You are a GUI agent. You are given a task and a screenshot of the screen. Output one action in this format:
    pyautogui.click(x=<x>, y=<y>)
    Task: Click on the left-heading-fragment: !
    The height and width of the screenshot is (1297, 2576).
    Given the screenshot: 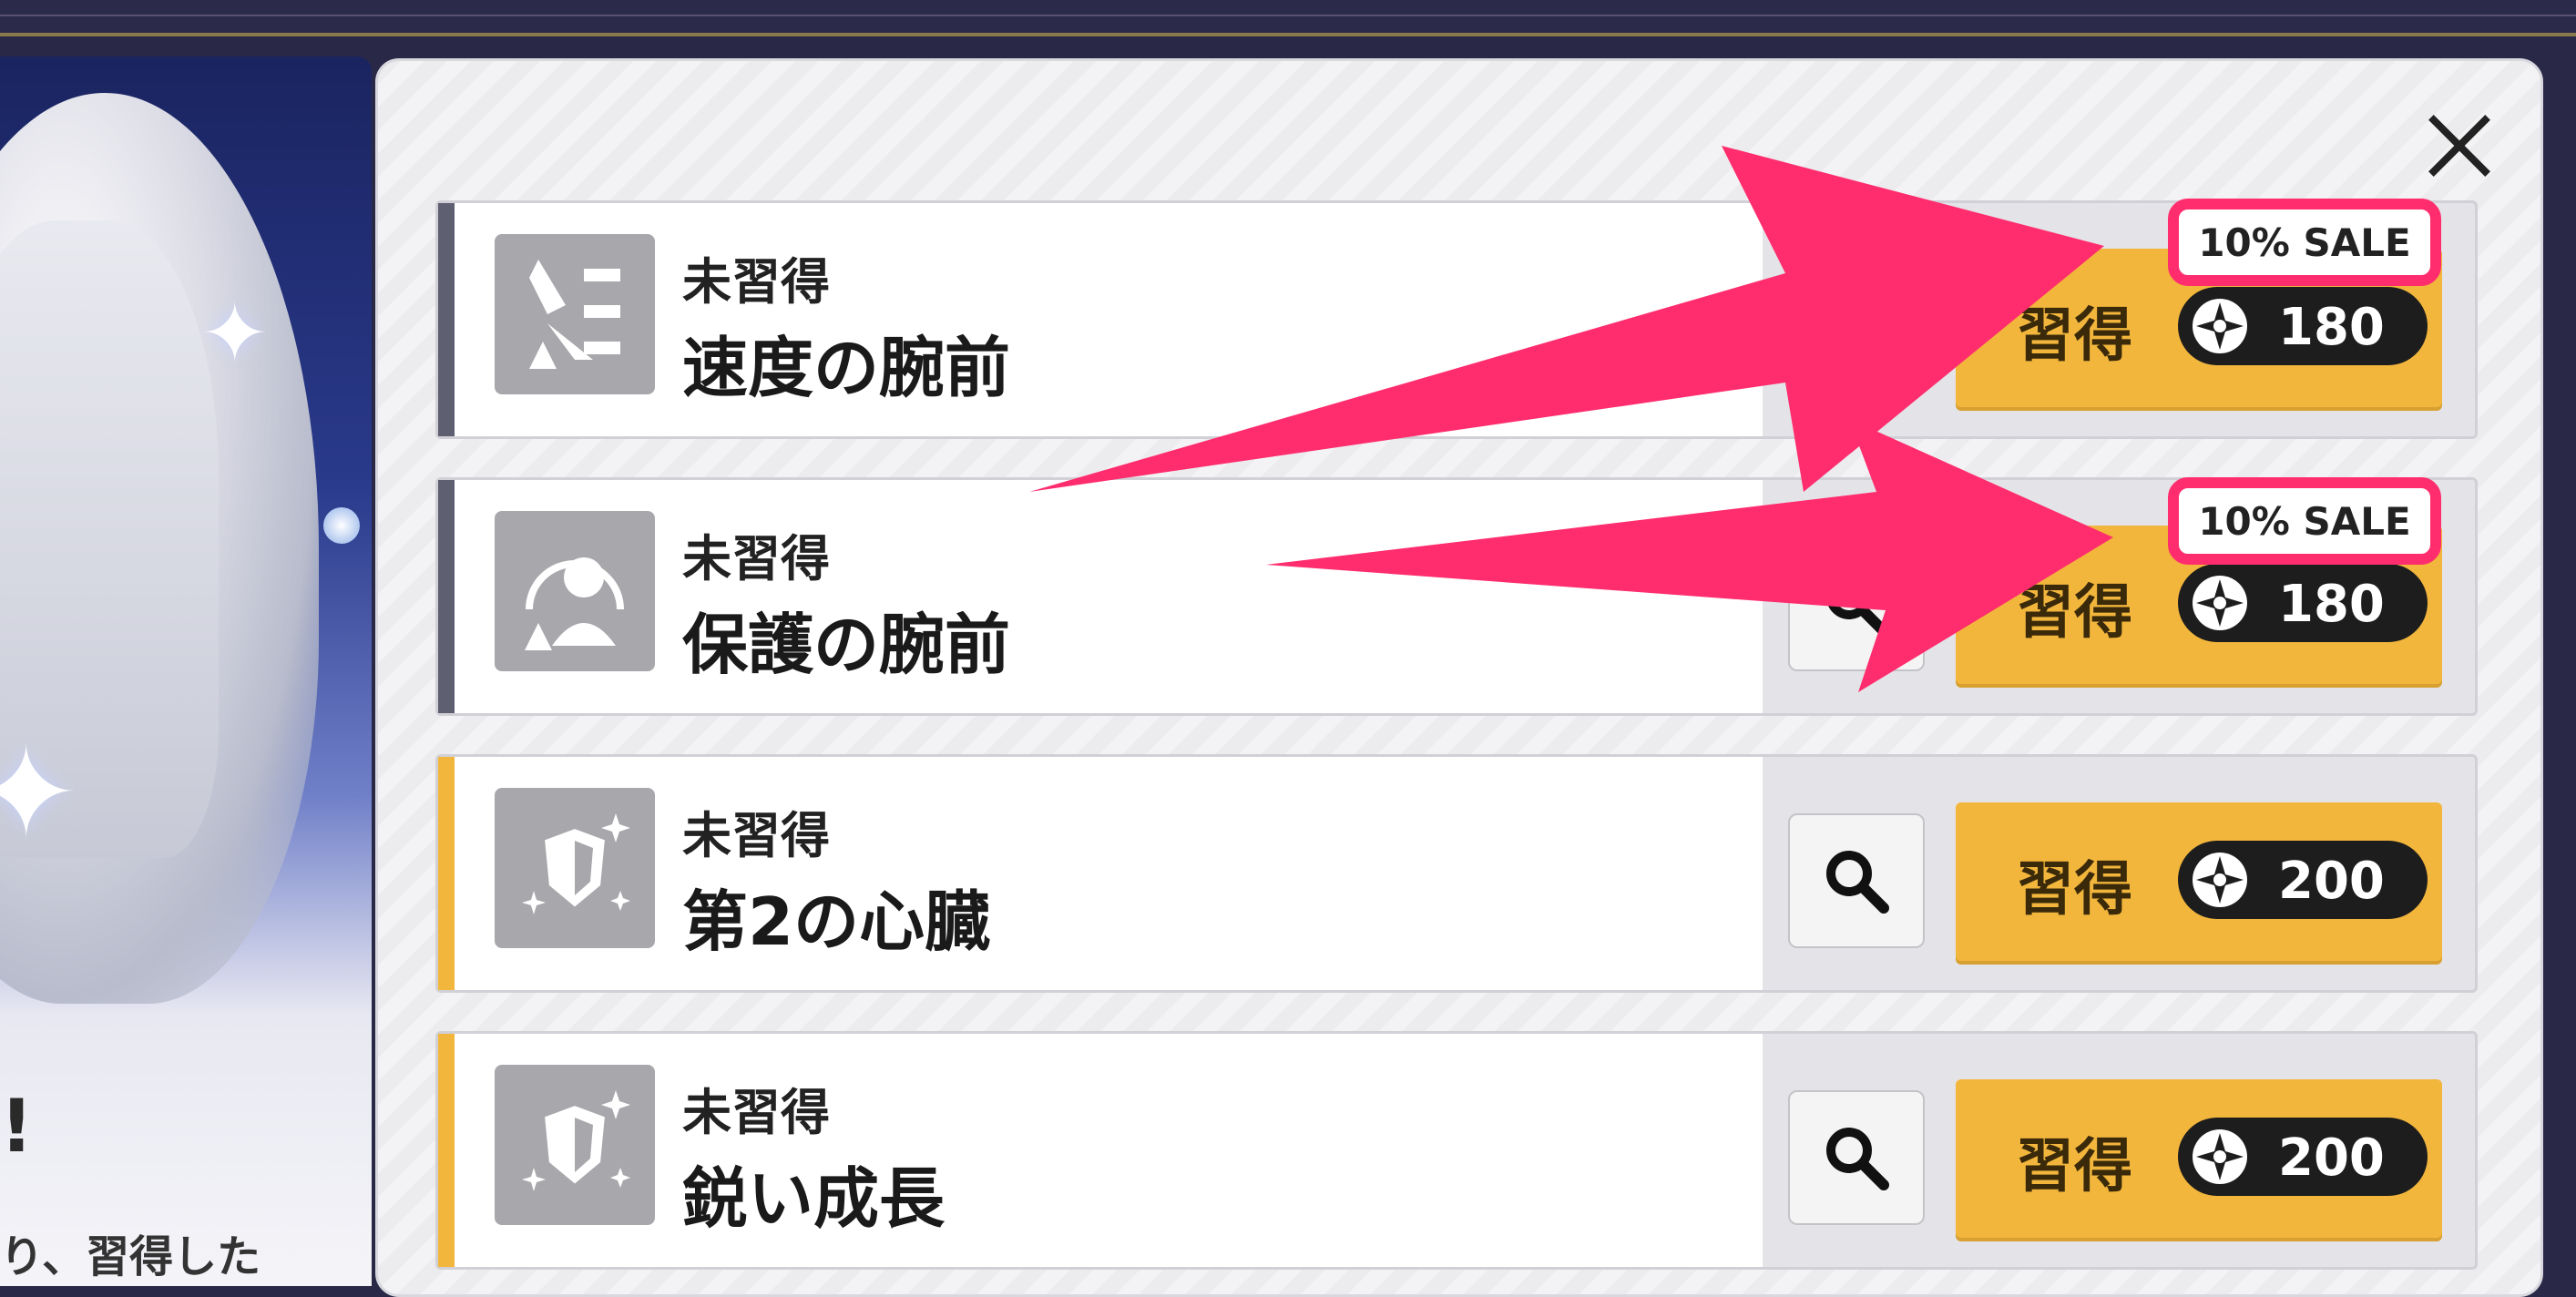 What is the action you would take?
    pyautogui.click(x=17, y=1126)
    